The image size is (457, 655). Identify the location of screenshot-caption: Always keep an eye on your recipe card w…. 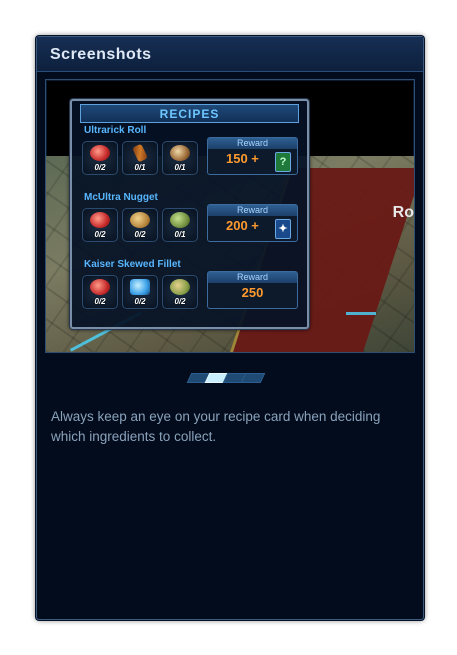
(216, 426).